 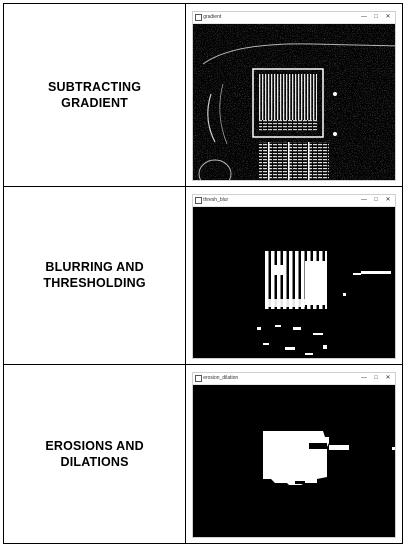 I want to click on morphology-image, so click(x=294, y=461).